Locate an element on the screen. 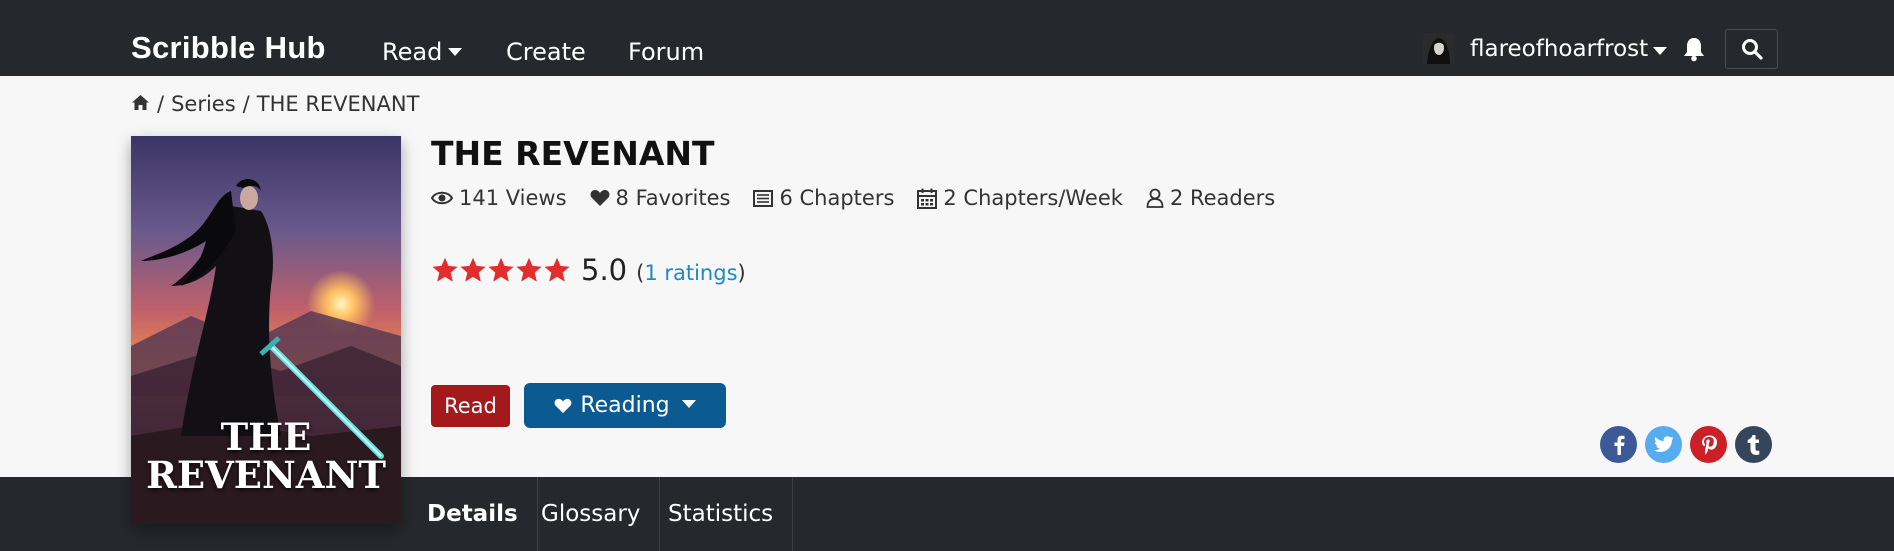  tumblr-icon is located at coordinates (1753, 444).